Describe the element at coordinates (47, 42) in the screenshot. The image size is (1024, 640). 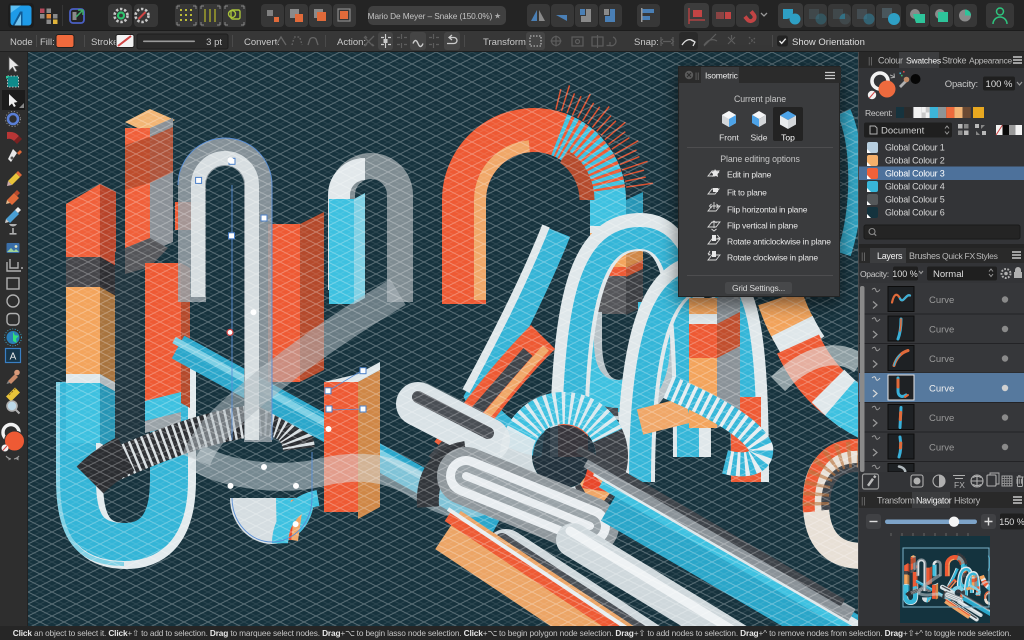
I see `svg-text: Fill:` at that location.